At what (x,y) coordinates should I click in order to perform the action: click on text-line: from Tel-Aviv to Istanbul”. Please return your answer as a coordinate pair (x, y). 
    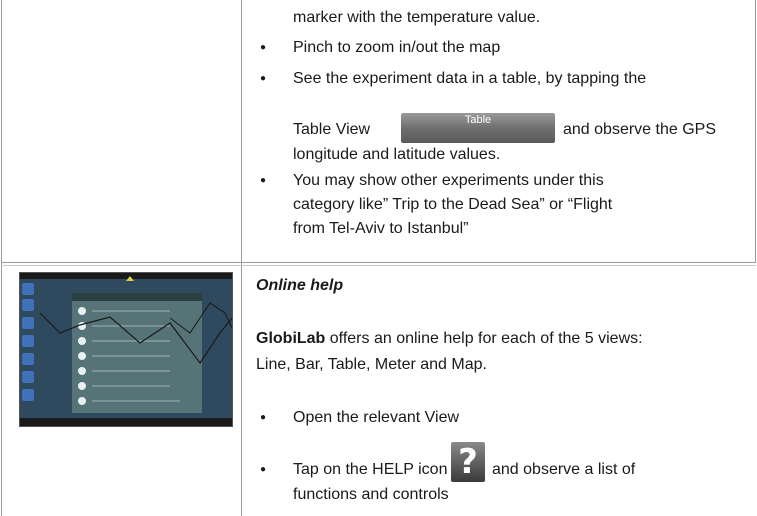
    Looking at the image, I should click on (381, 228).